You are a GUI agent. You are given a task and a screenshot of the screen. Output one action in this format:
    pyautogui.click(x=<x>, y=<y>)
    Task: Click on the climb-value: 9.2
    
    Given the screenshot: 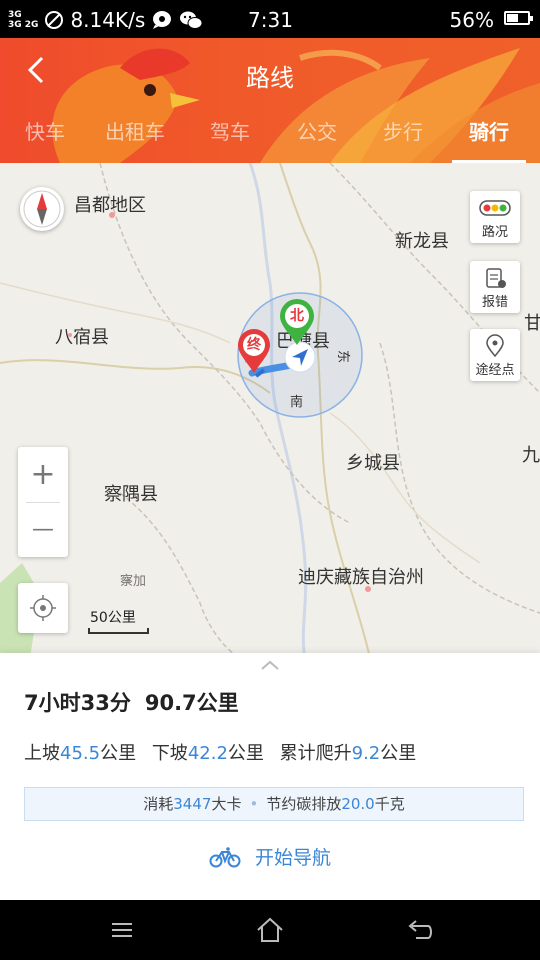 What is the action you would take?
    pyautogui.click(x=366, y=753)
    